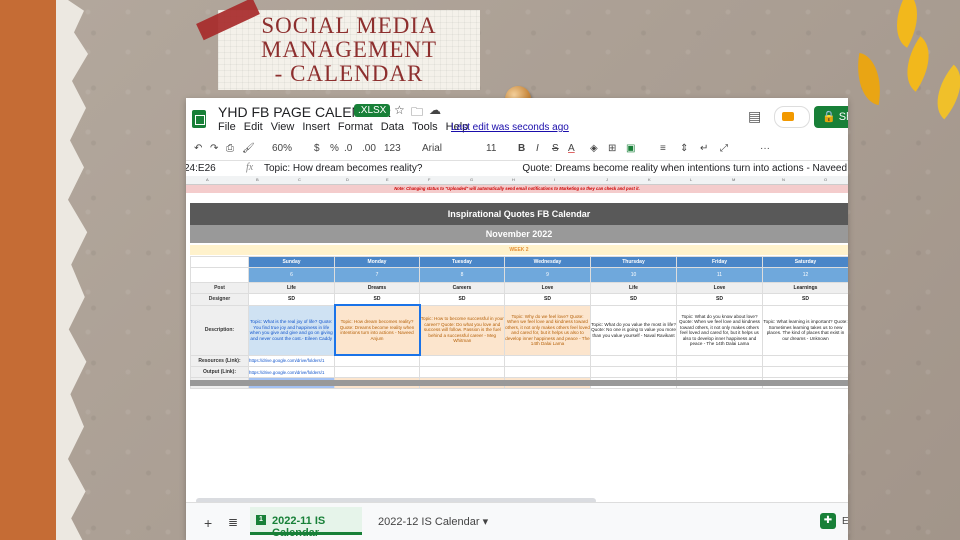 This screenshot has height=540, width=960. Describe the element at coordinates (633, 275) in the screenshot. I see `date-cell: 10` at that location.